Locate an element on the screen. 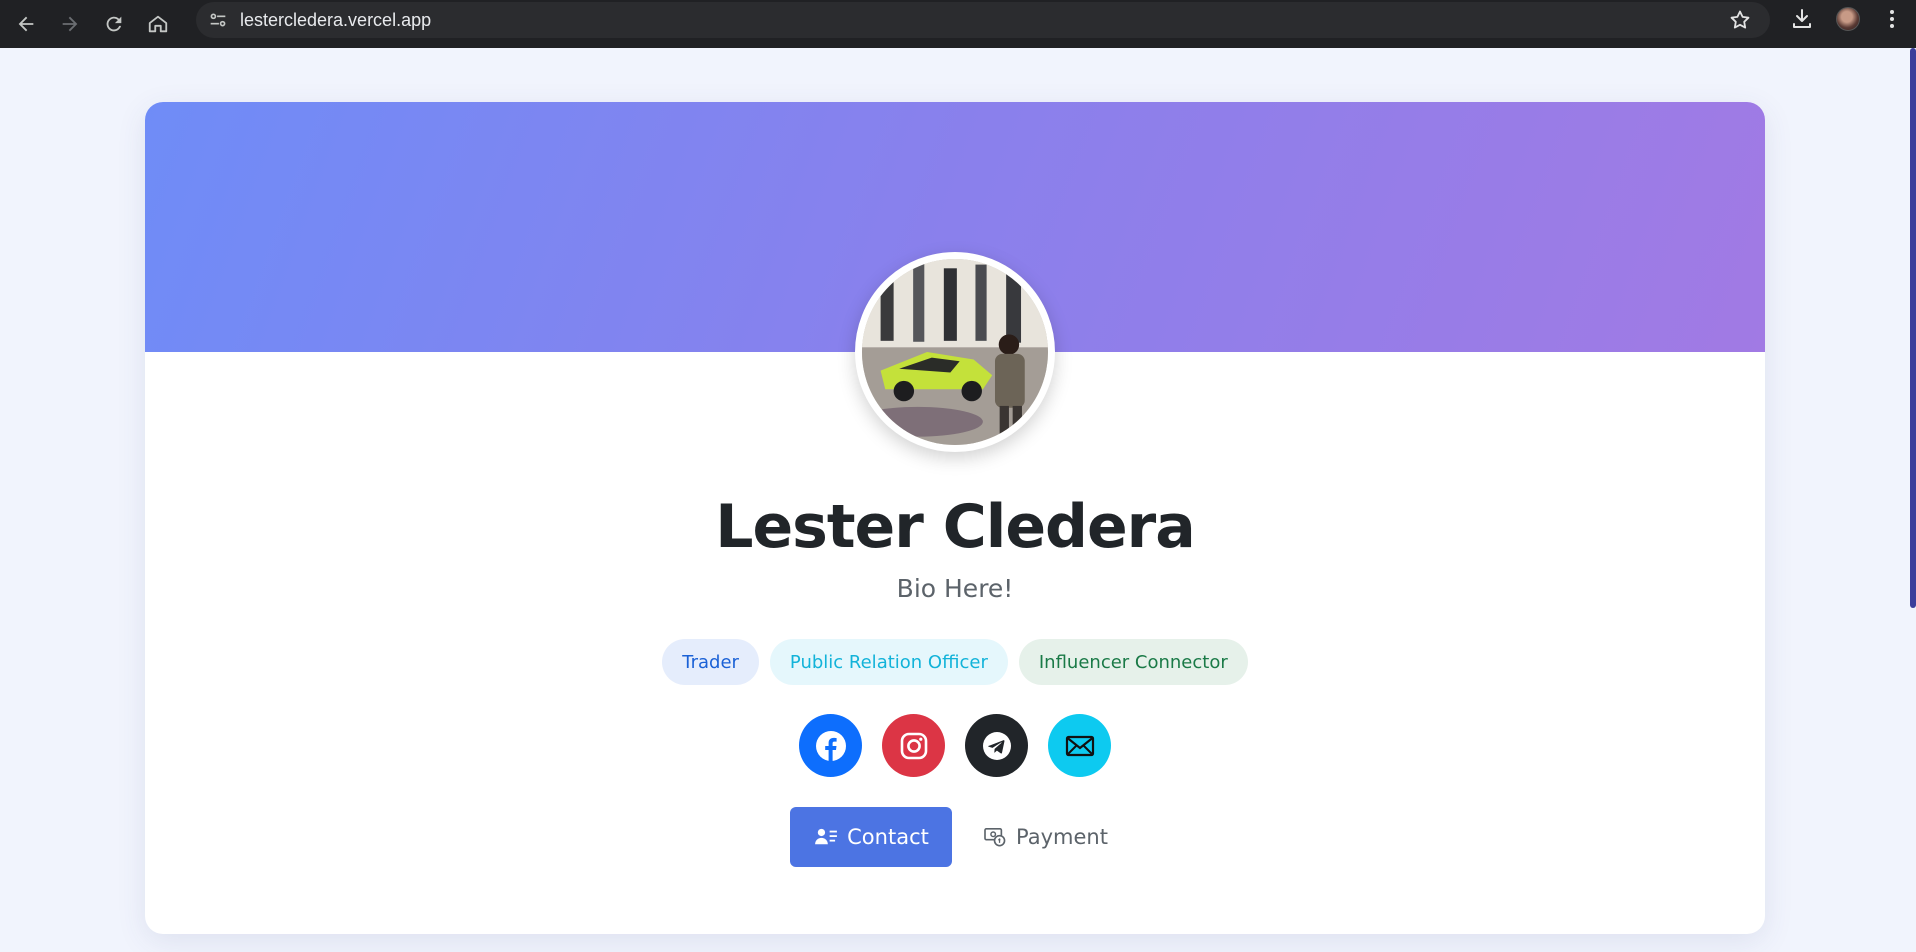  contact-button: Contact is located at coordinates (871, 837).